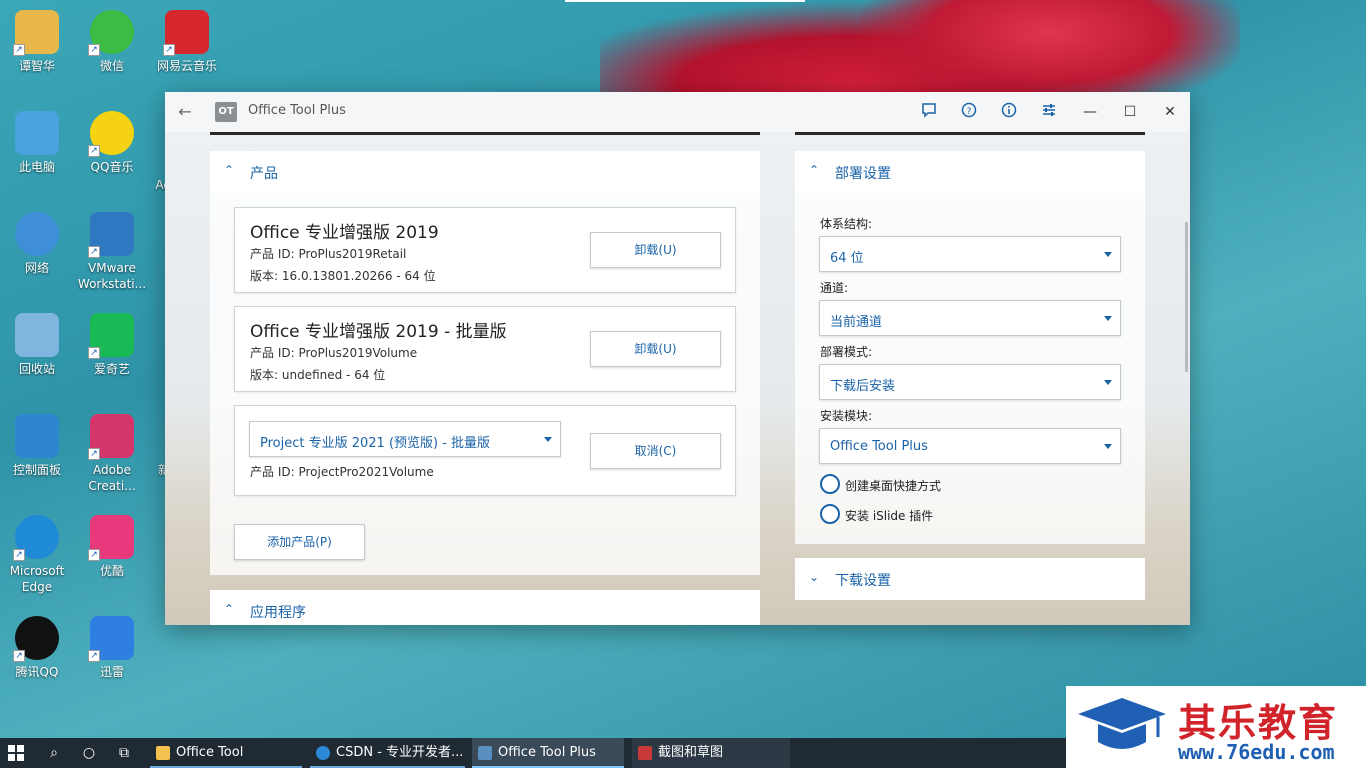  I want to click on desktop-icon-qq: ↗ 腾讯QQ, so click(37, 648).